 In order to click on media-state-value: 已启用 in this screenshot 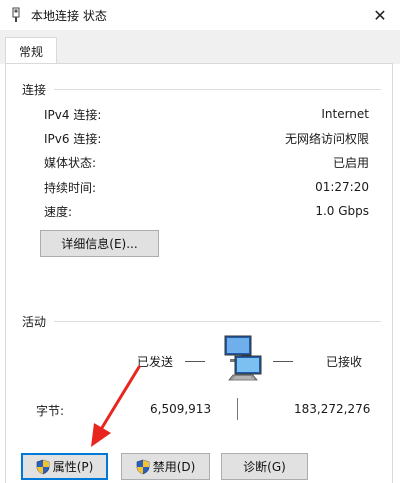, I will do `click(350, 162)`.